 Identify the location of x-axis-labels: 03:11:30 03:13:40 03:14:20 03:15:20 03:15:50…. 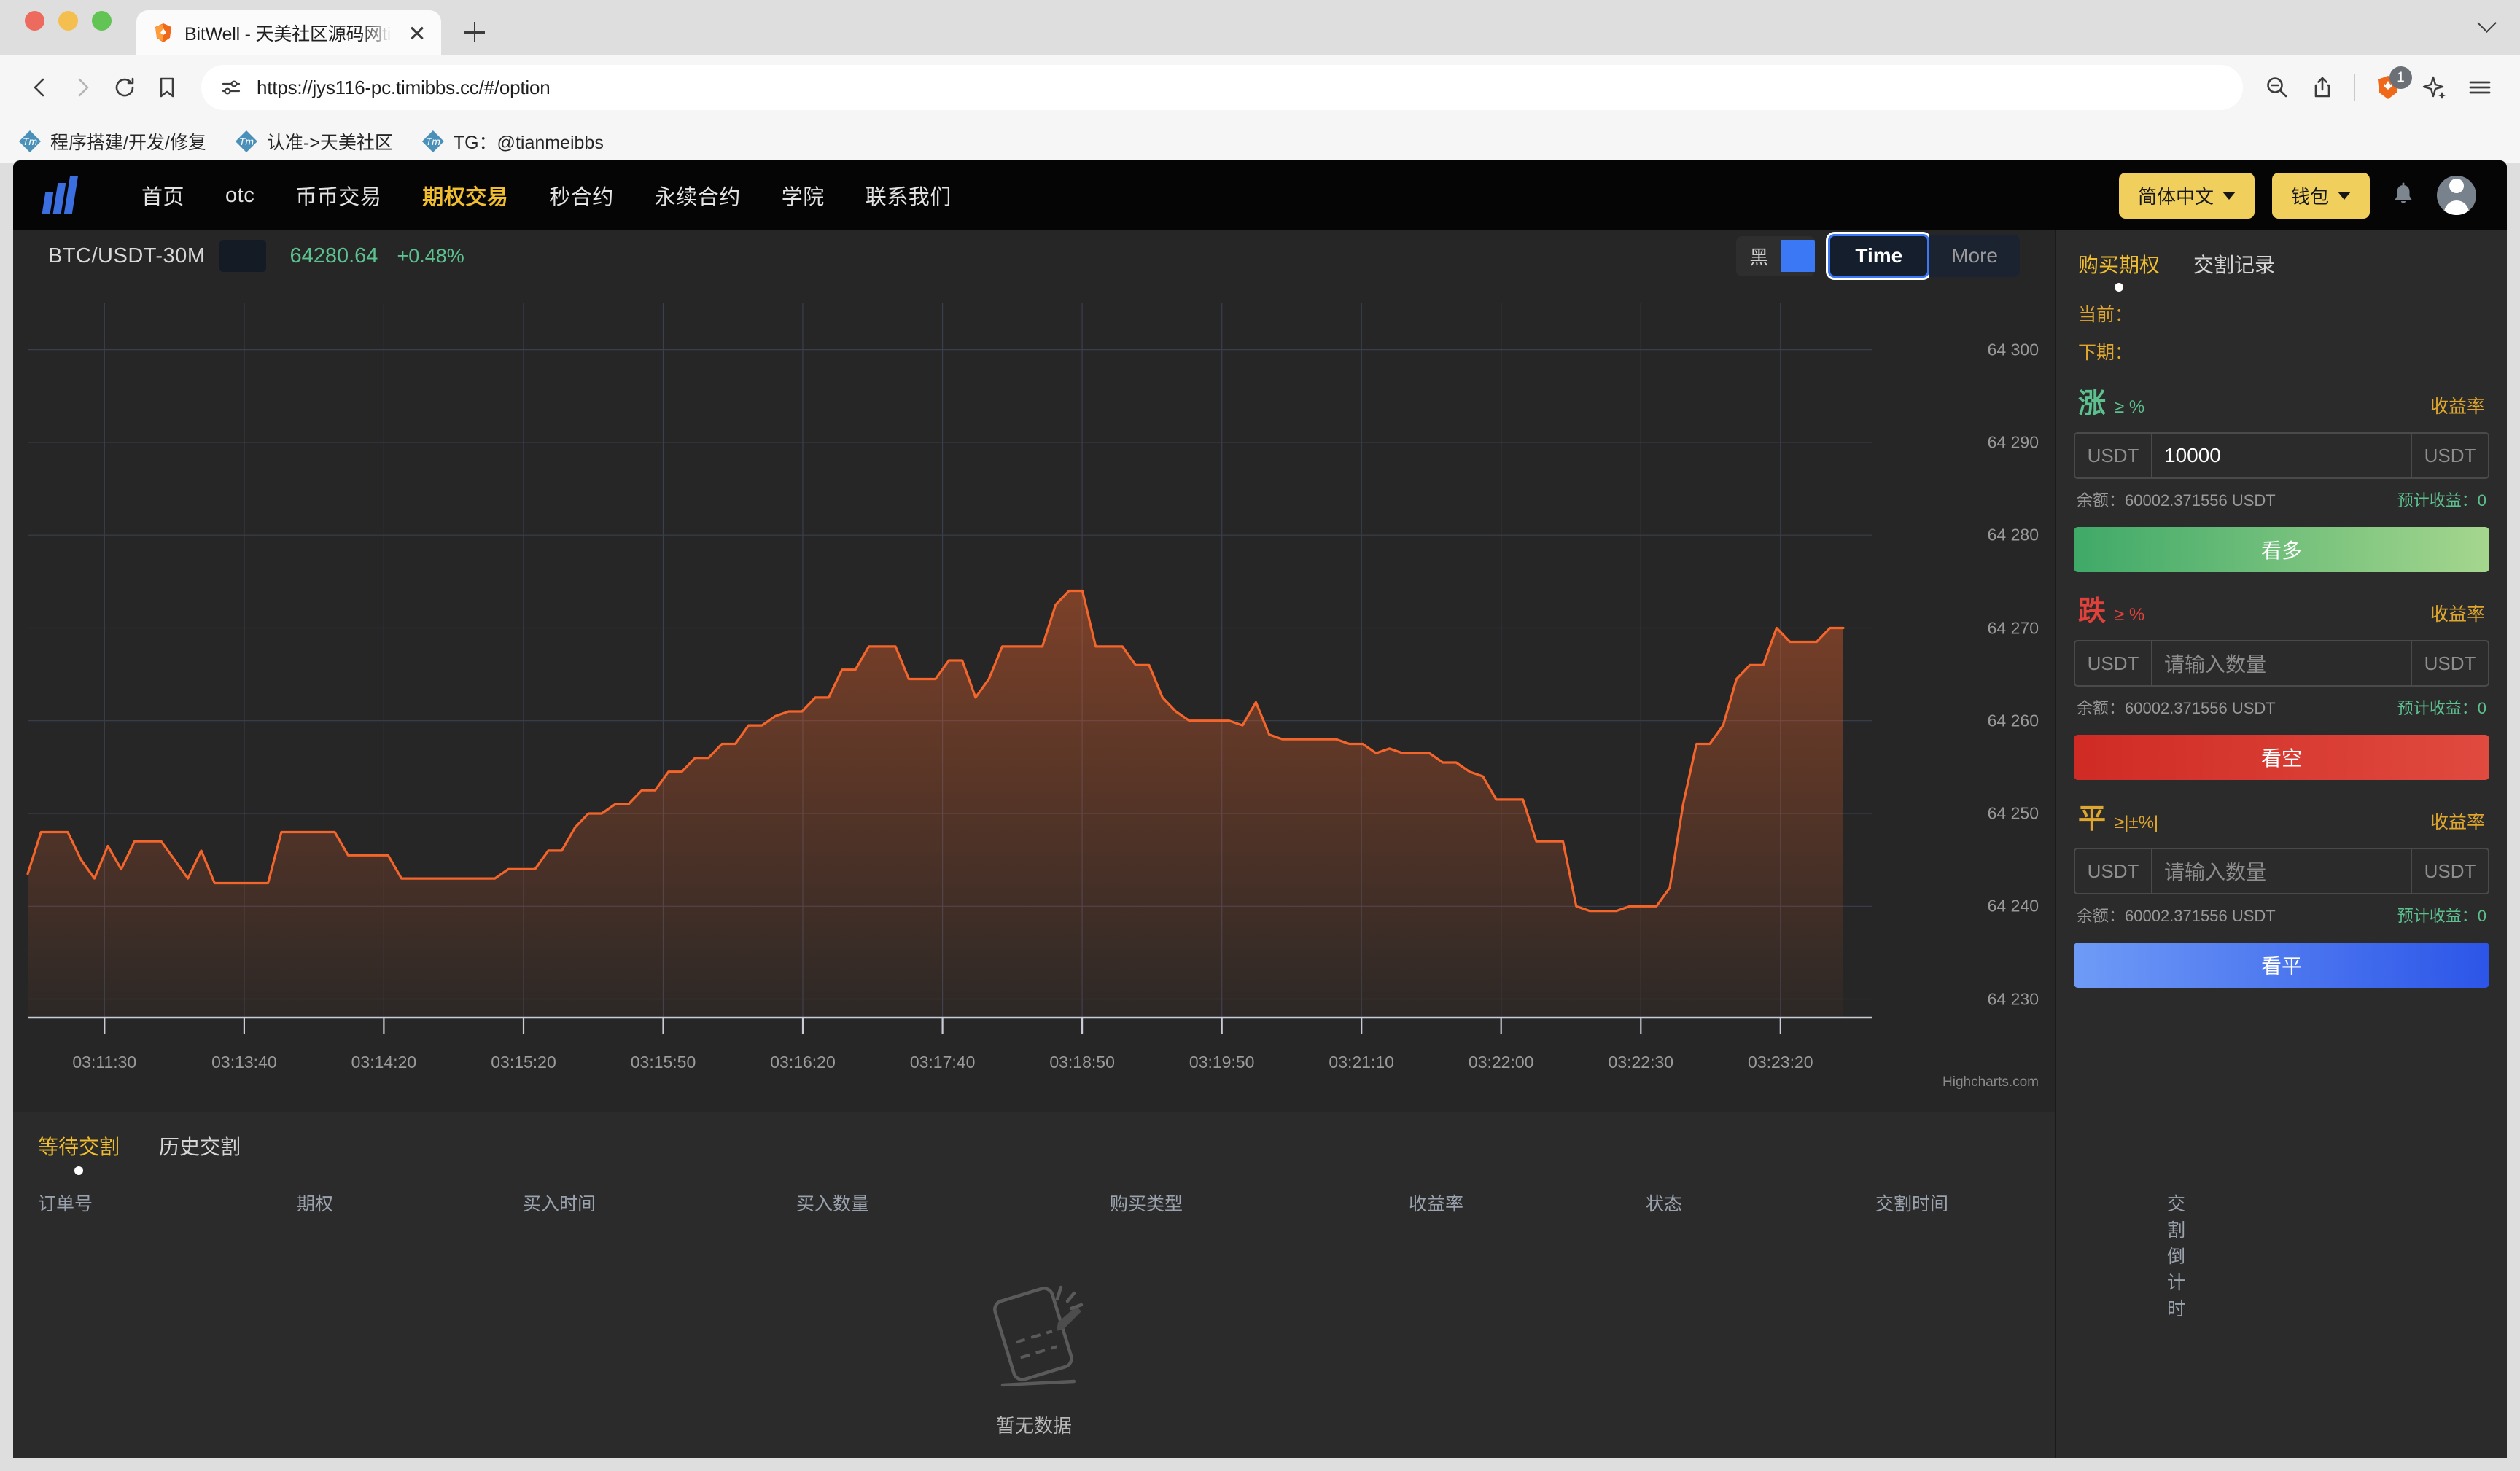
(1034, 1063).